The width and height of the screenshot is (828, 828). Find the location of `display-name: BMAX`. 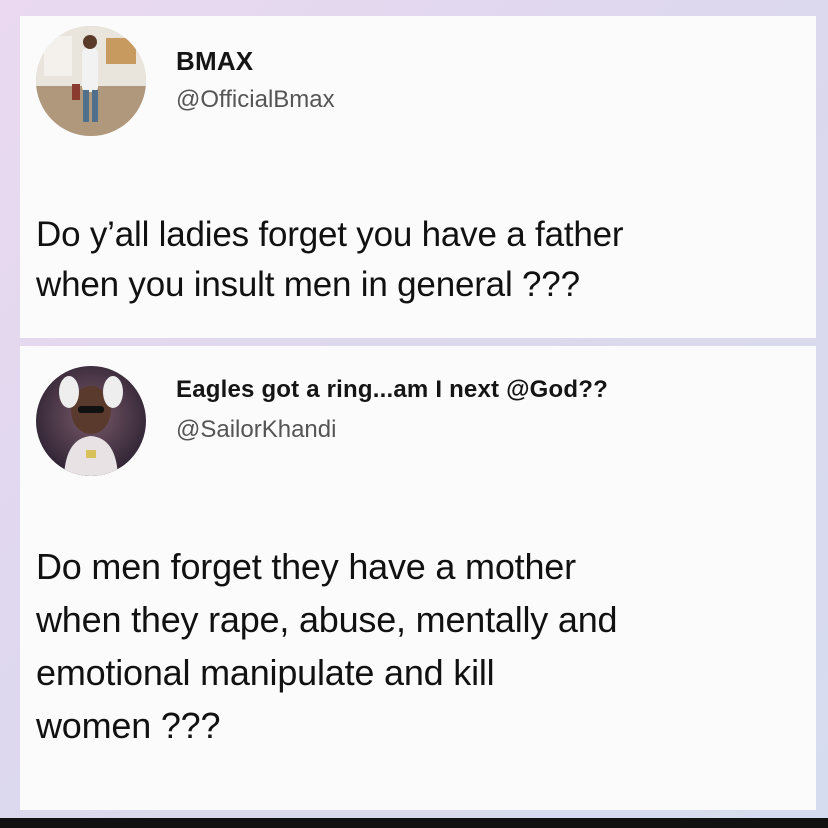

display-name: BMAX is located at coordinates (214, 61).